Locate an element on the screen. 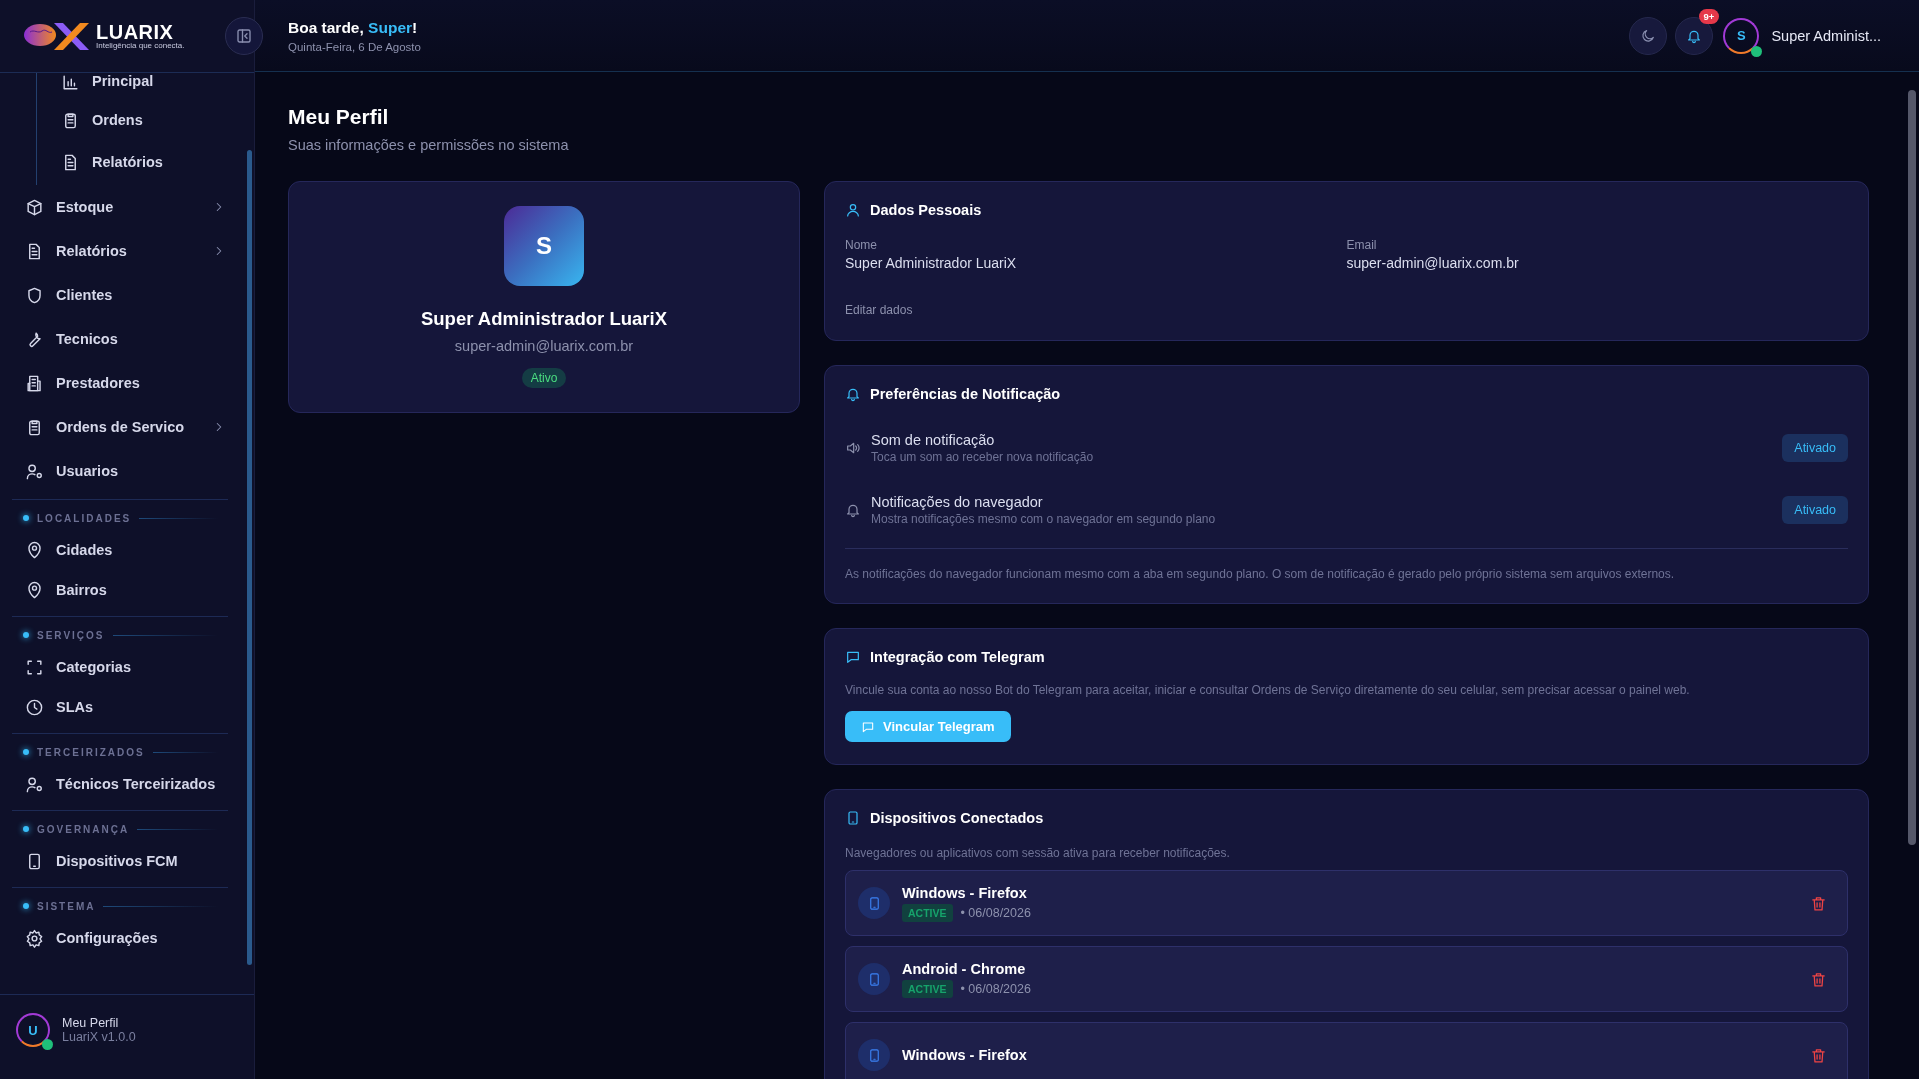 The height and width of the screenshot is (1079, 1919). sidebar-item: Categorias is located at coordinates (120, 667).